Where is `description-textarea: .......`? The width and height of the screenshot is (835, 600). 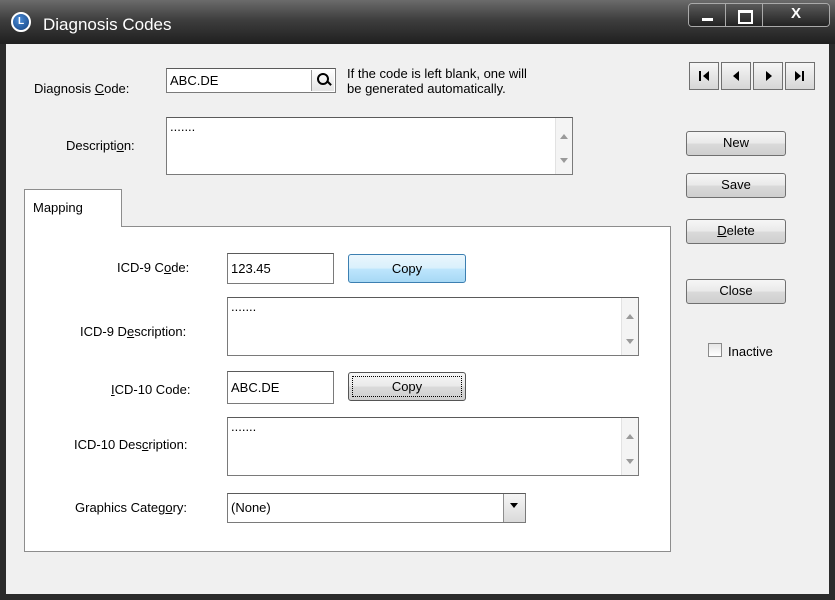
description-textarea: ....... is located at coordinates (369, 146).